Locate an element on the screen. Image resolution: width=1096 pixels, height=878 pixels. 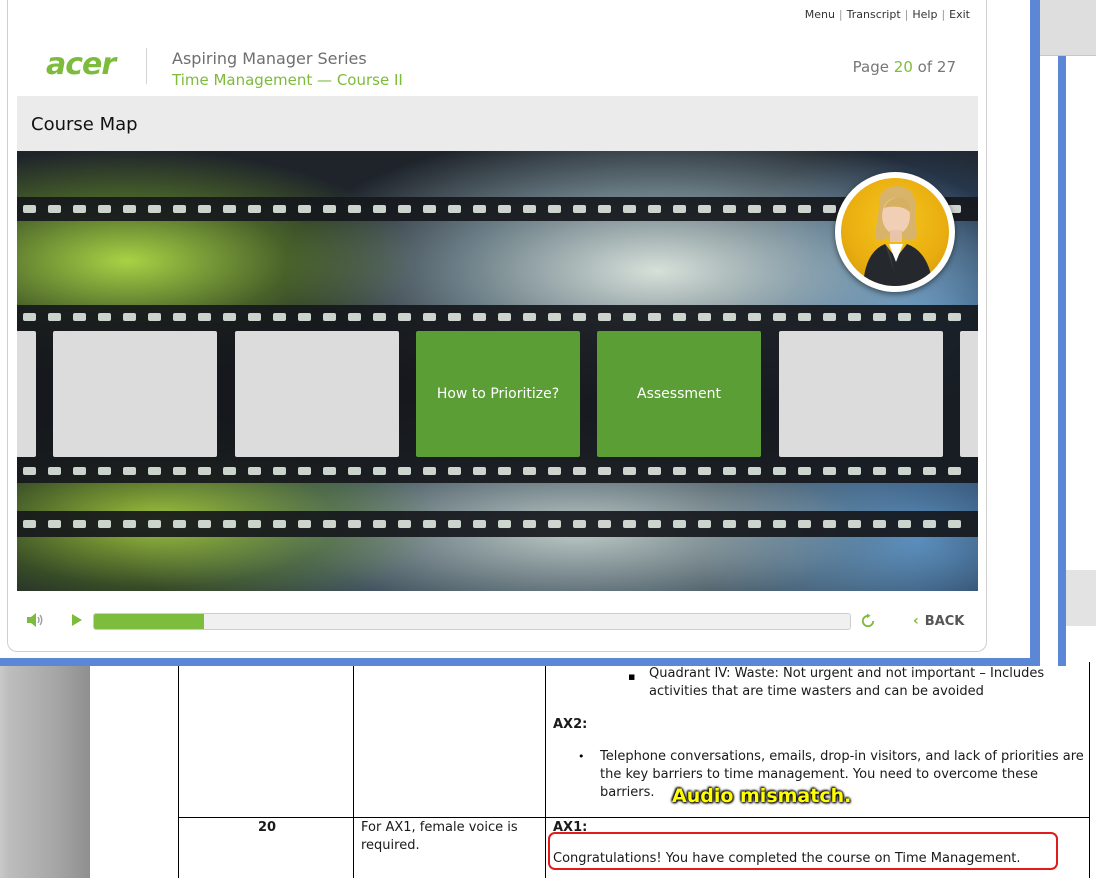
frame-label: How to Prioritize? is located at coordinates (498, 393).